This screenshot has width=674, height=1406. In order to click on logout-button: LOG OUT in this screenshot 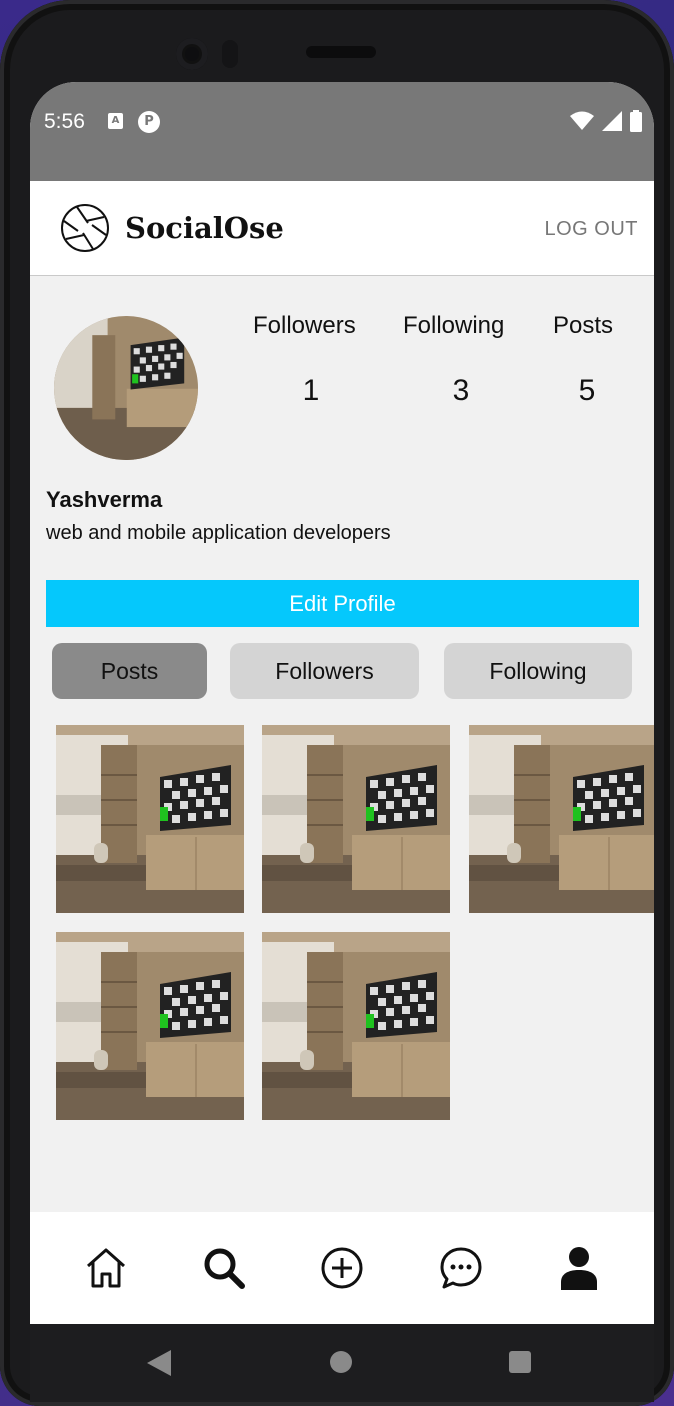, I will do `click(591, 229)`.